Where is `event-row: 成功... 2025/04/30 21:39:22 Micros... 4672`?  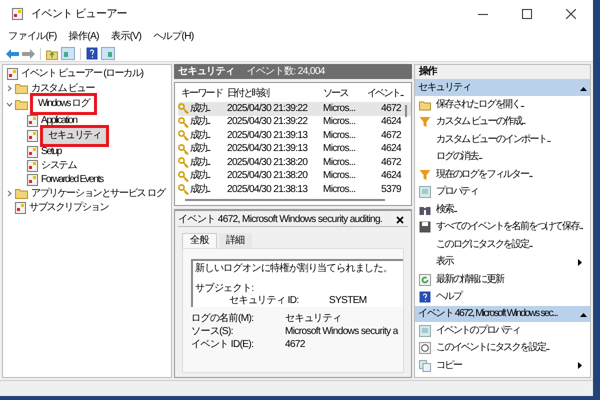
event-row: 成功... 2025/04/30 21:39:22 Micros... 4672 is located at coordinates (294, 109).